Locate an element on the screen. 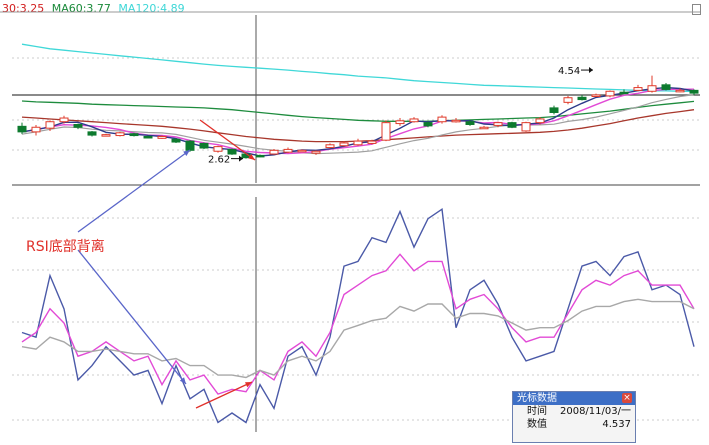 This screenshot has height=445, width=709. popup-row-value: 数值 4.537 is located at coordinates (574, 424).